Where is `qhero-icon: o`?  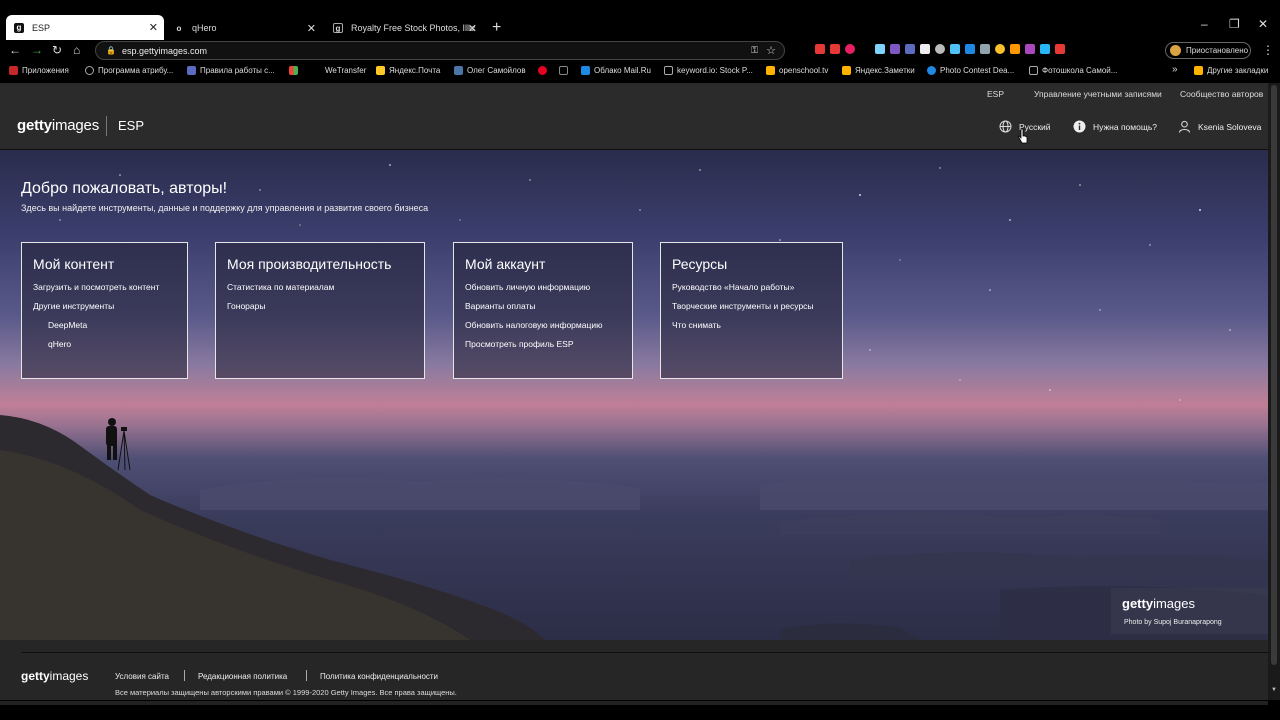
qhero-icon: o is located at coordinates (179, 28).